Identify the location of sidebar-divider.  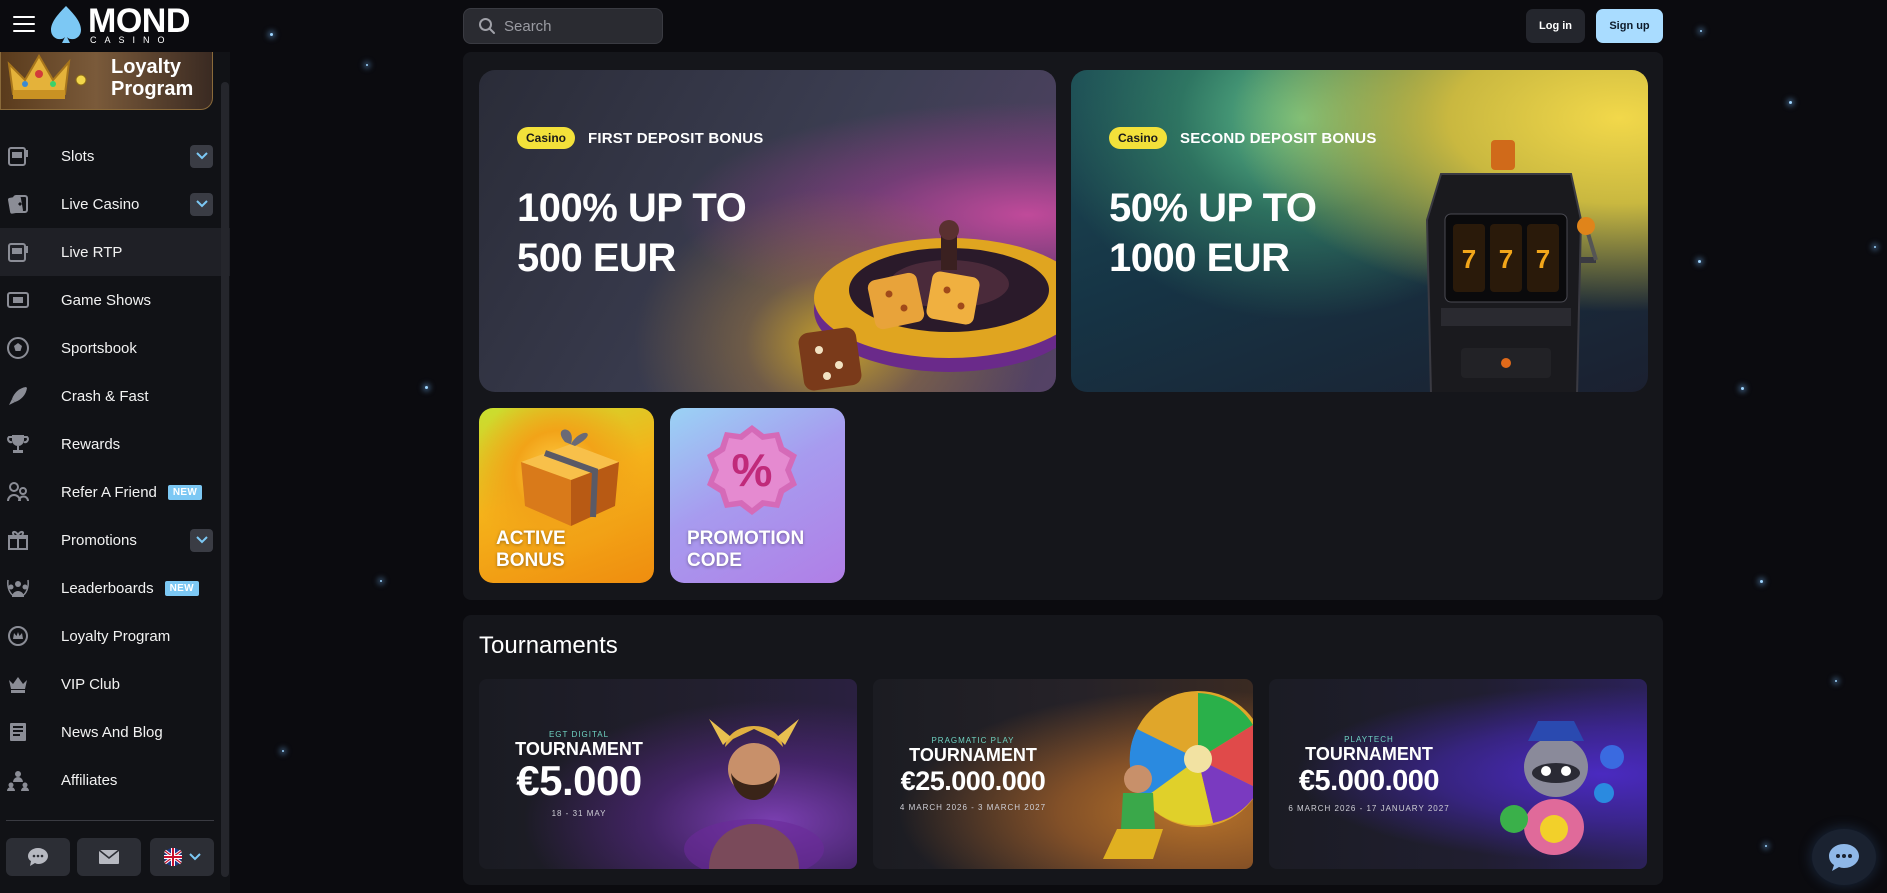
(110, 820).